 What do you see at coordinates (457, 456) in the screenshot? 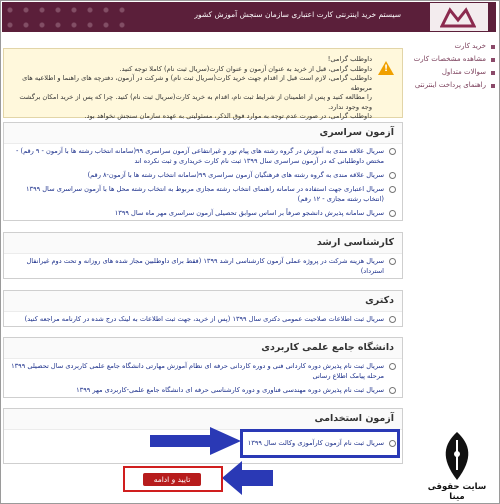
I see `pen-nib-icon` at bounding box center [457, 456].